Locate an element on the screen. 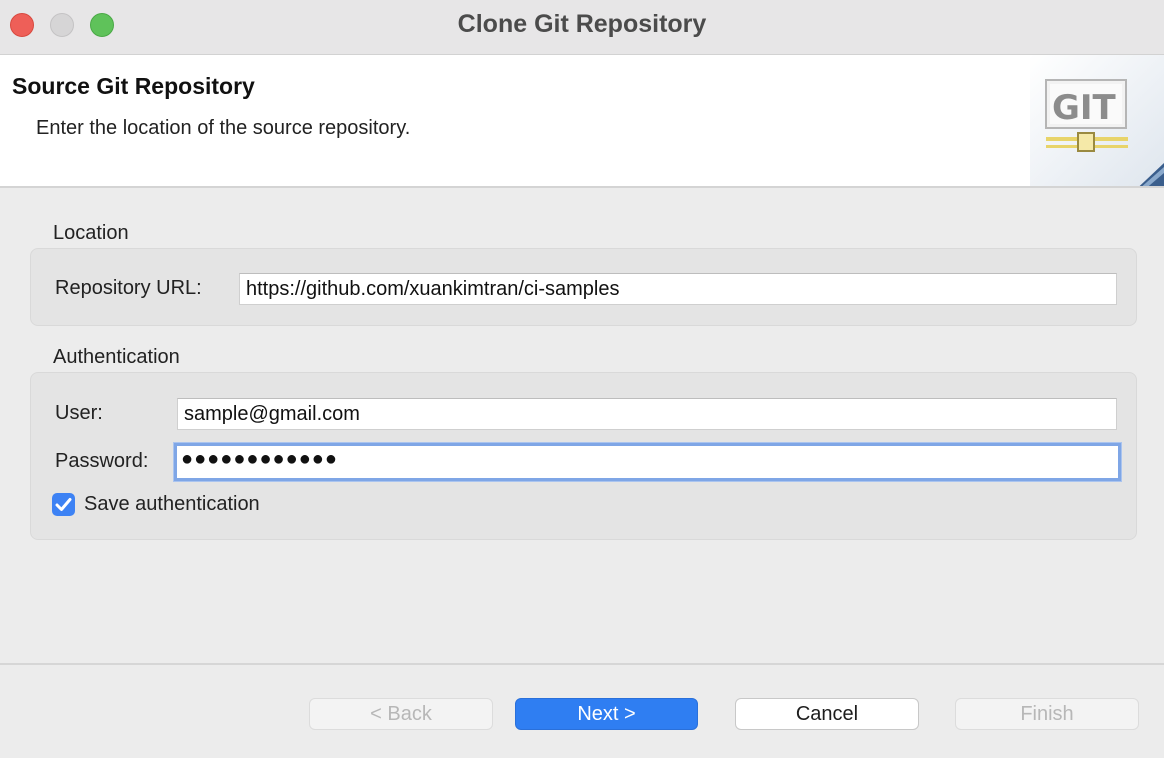 This screenshot has width=1164, height=758. checkmark-icon is located at coordinates (63, 504).